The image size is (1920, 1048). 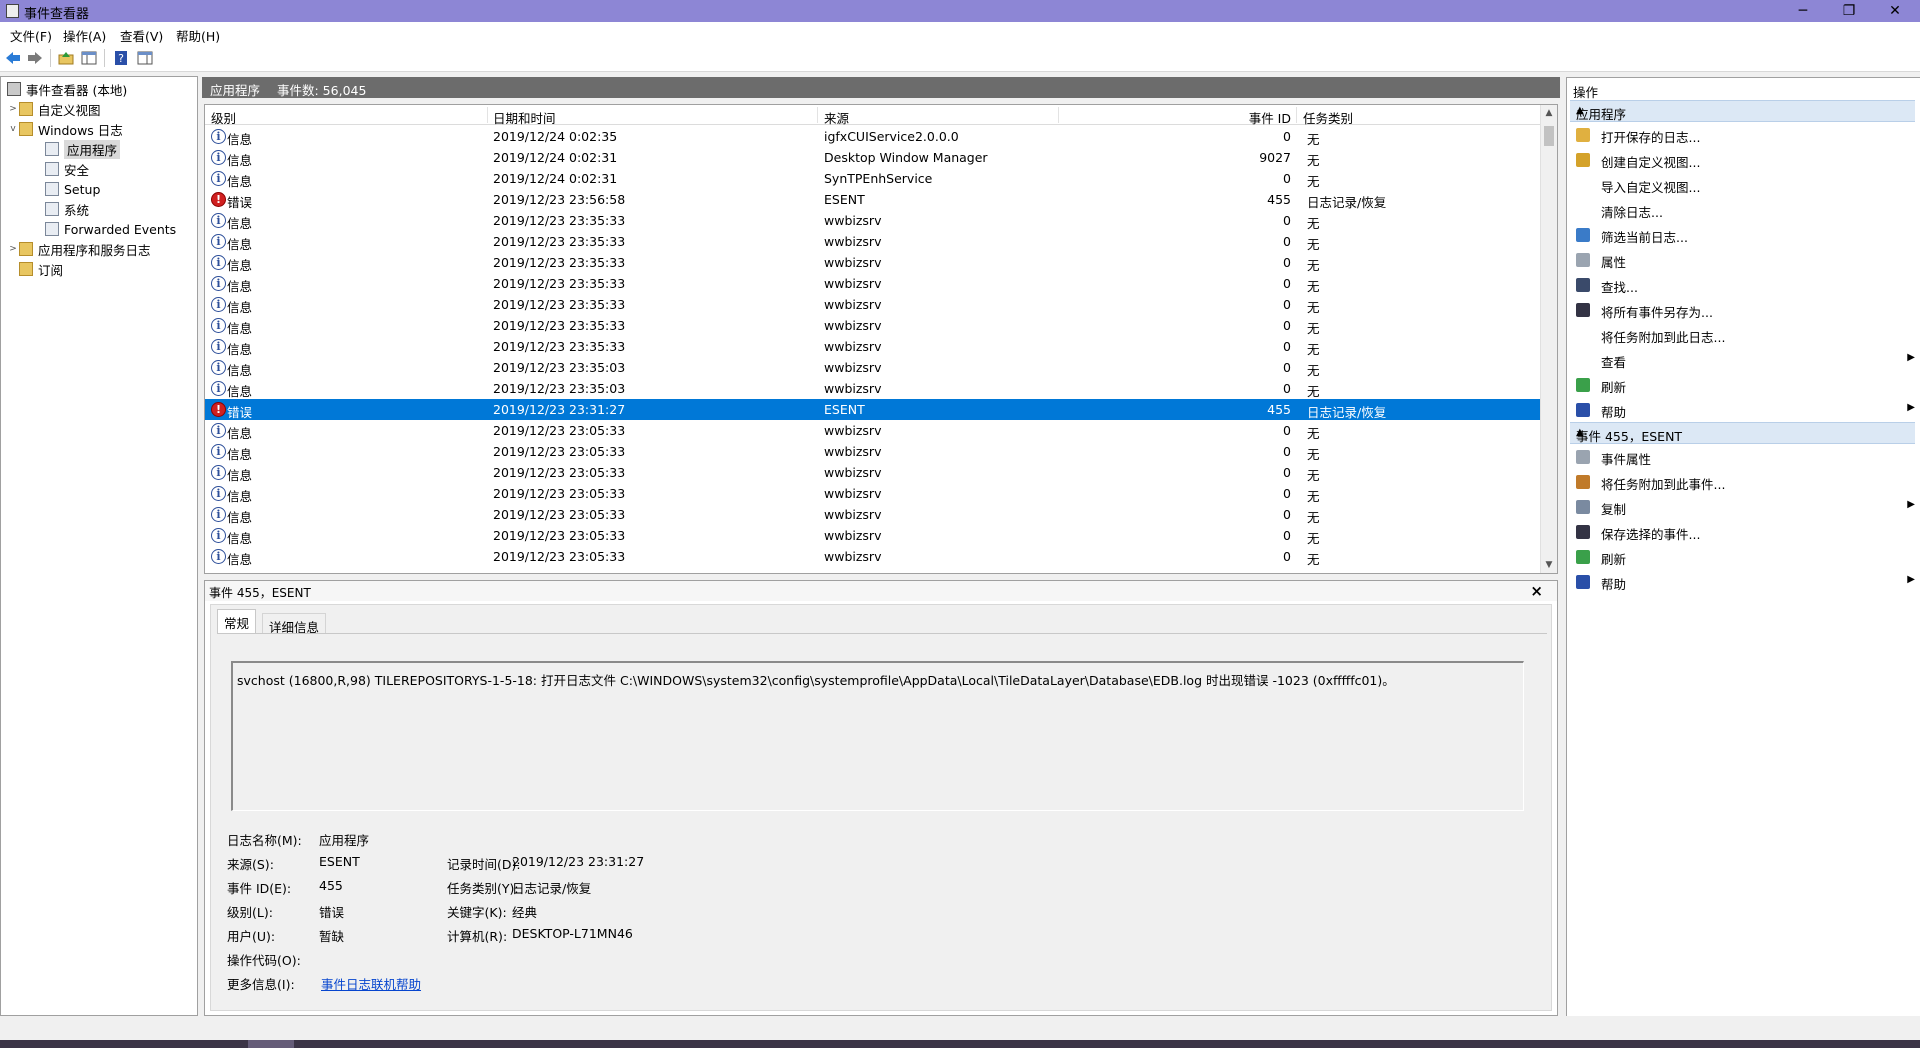 What do you see at coordinates (72, 189) in the screenshot?
I see `tree-log-setup: Setup` at bounding box center [72, 189].